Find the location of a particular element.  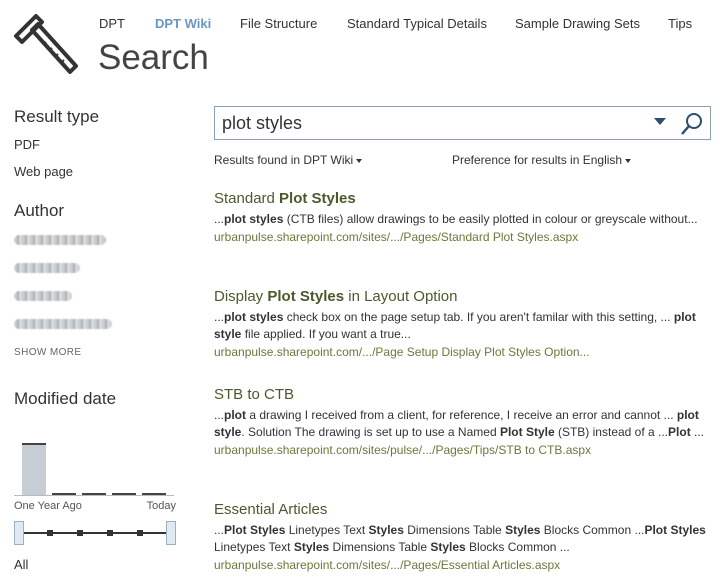

result-type-heading: Result type is located at coordinates (57, 116).